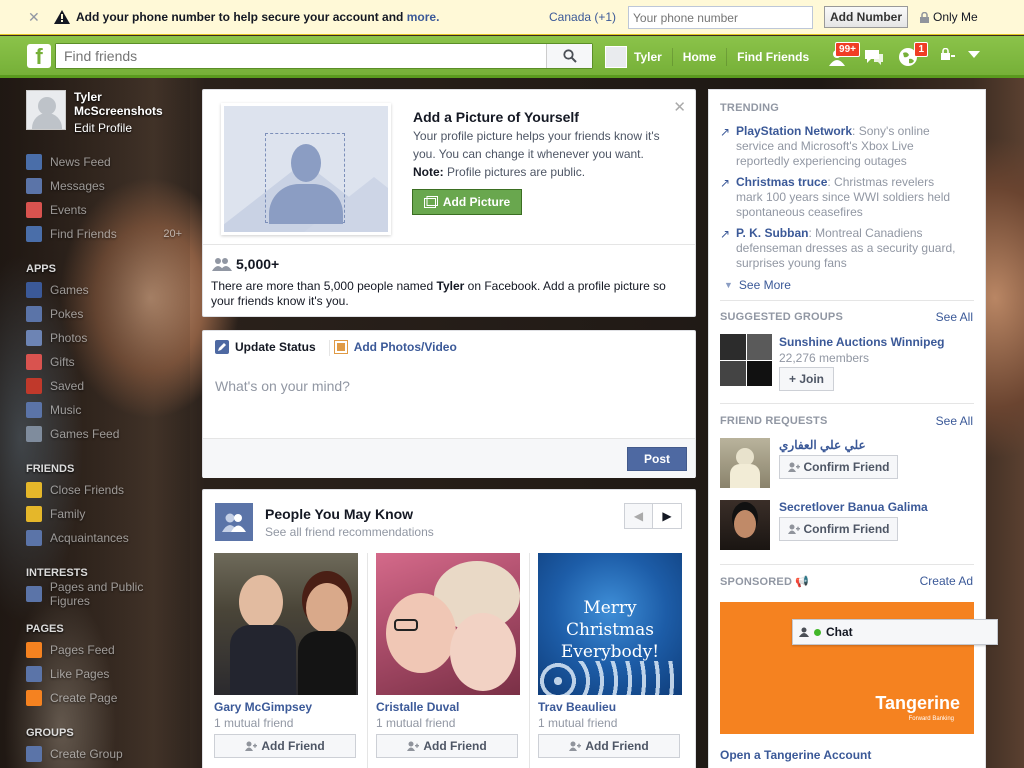 Image resolution: width=1024 pixels, height=768 pixels. I want to click on groups-header: GROUPS, so click(106, 733).